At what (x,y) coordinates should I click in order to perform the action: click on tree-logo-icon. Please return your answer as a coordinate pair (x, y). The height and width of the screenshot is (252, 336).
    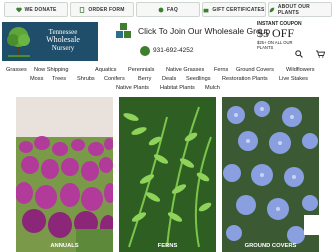
    Looking at the image, I should click on (18, 42).